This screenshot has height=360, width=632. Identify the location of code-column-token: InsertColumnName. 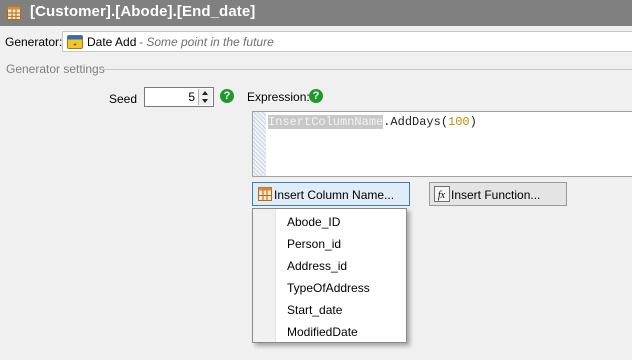
(326, 122).